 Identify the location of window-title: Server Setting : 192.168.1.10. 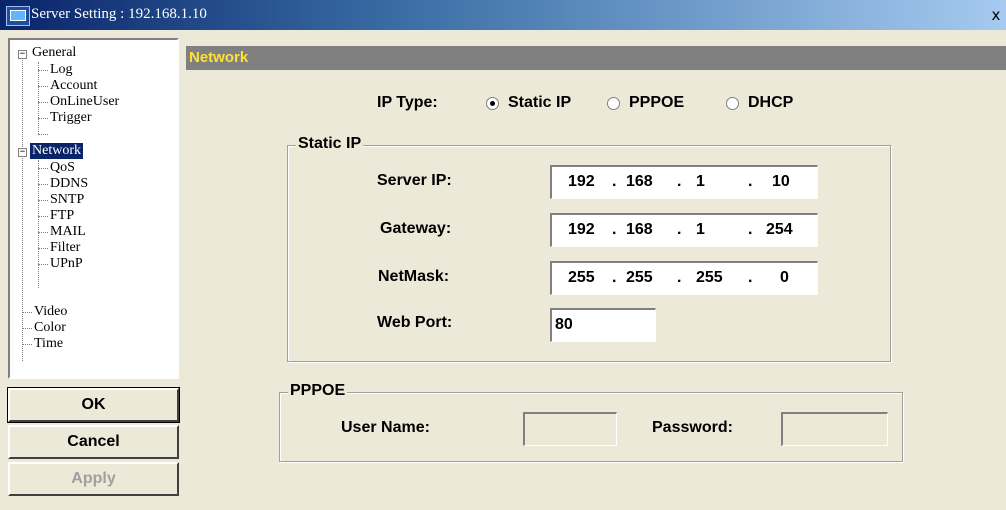
(119, 14).